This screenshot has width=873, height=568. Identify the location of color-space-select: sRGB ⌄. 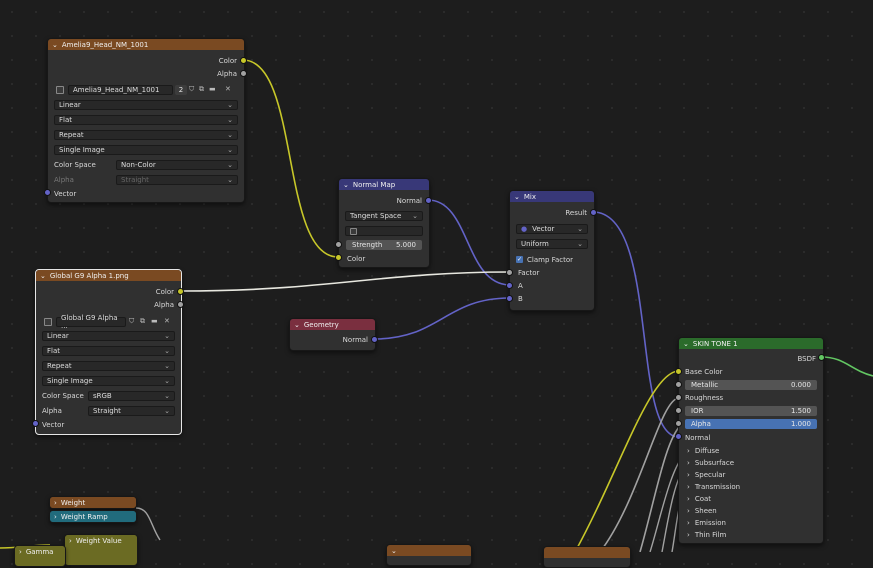
(131, 396).